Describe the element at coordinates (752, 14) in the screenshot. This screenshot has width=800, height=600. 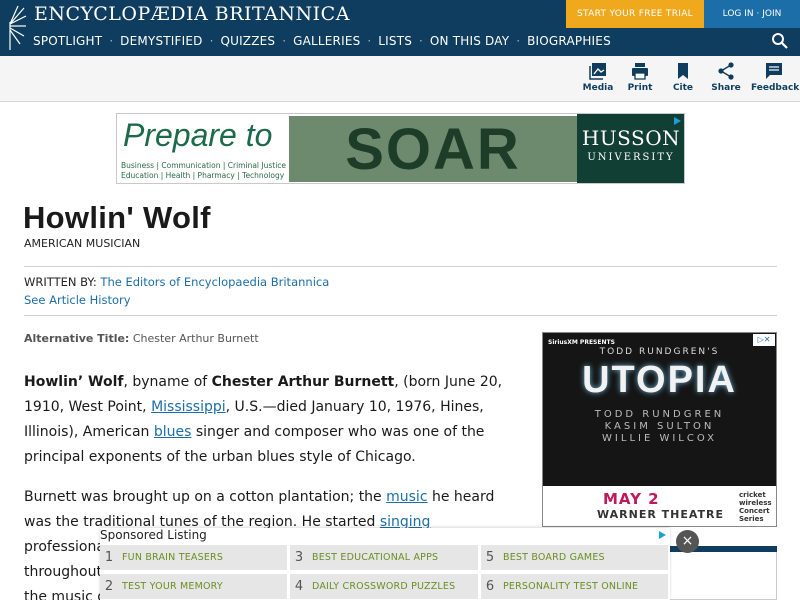
I see `login-join-button: LOG IN · JOIN` at that location.